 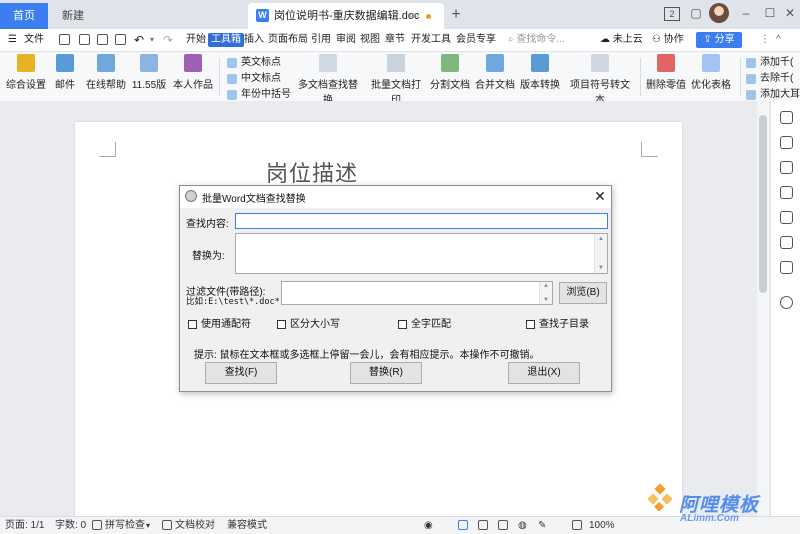 I want to click on optimize-table-icon, so click(x=711, y=63).